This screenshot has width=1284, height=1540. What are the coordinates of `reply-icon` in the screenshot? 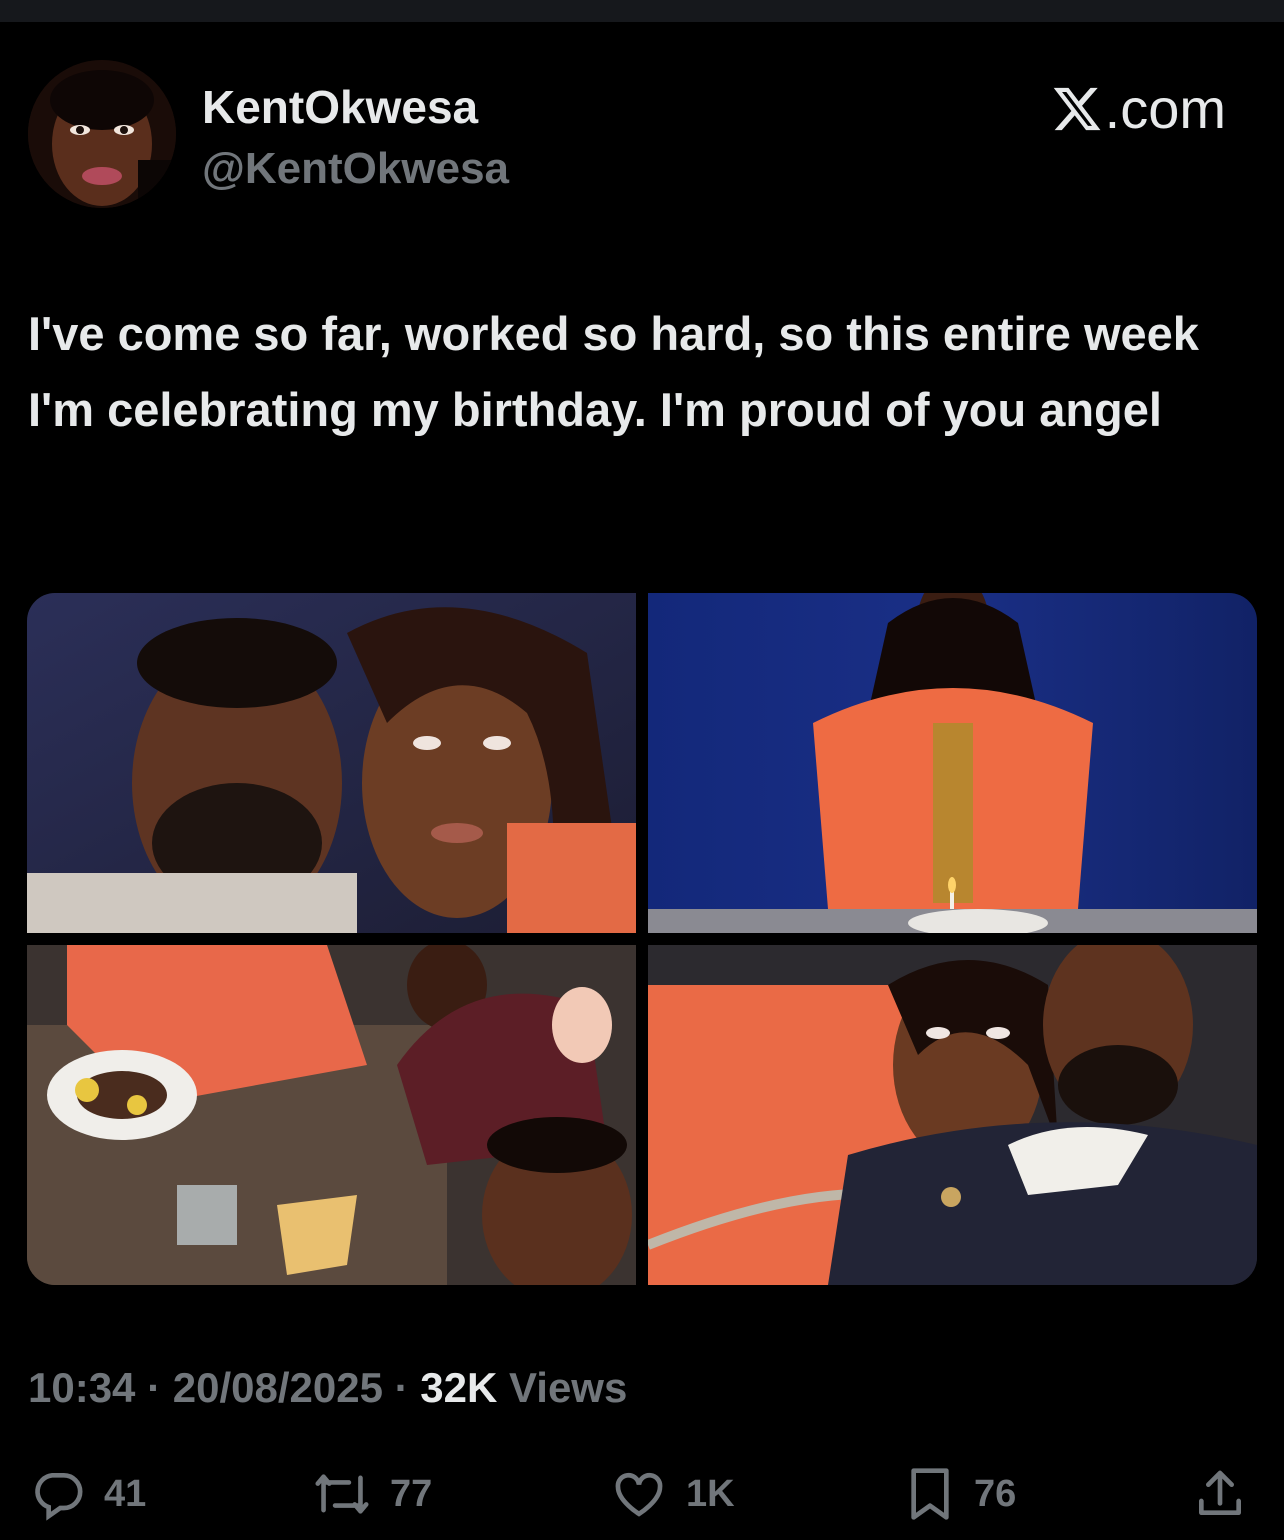 It's located at (59, 1497).